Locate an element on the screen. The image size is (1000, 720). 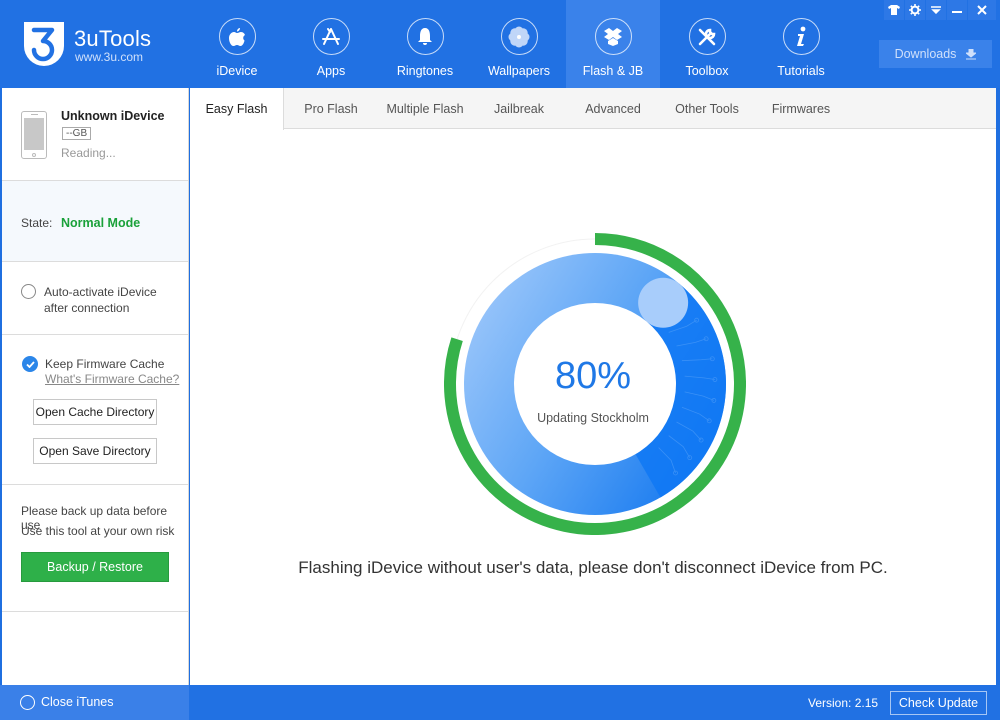
bell-icon is located at coordinates (425, 36).